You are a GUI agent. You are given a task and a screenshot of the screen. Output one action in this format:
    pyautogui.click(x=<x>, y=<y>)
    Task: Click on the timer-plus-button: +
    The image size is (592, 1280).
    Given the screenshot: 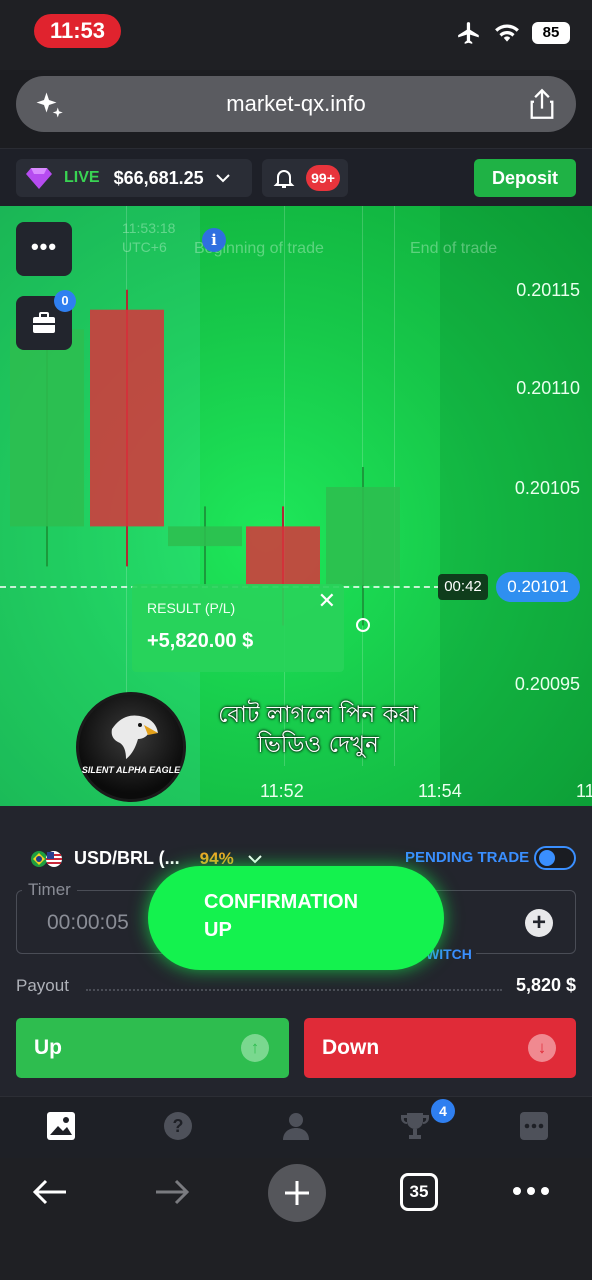 What is the action you would take?
    pyautogui.click(x=539, y=923)
    